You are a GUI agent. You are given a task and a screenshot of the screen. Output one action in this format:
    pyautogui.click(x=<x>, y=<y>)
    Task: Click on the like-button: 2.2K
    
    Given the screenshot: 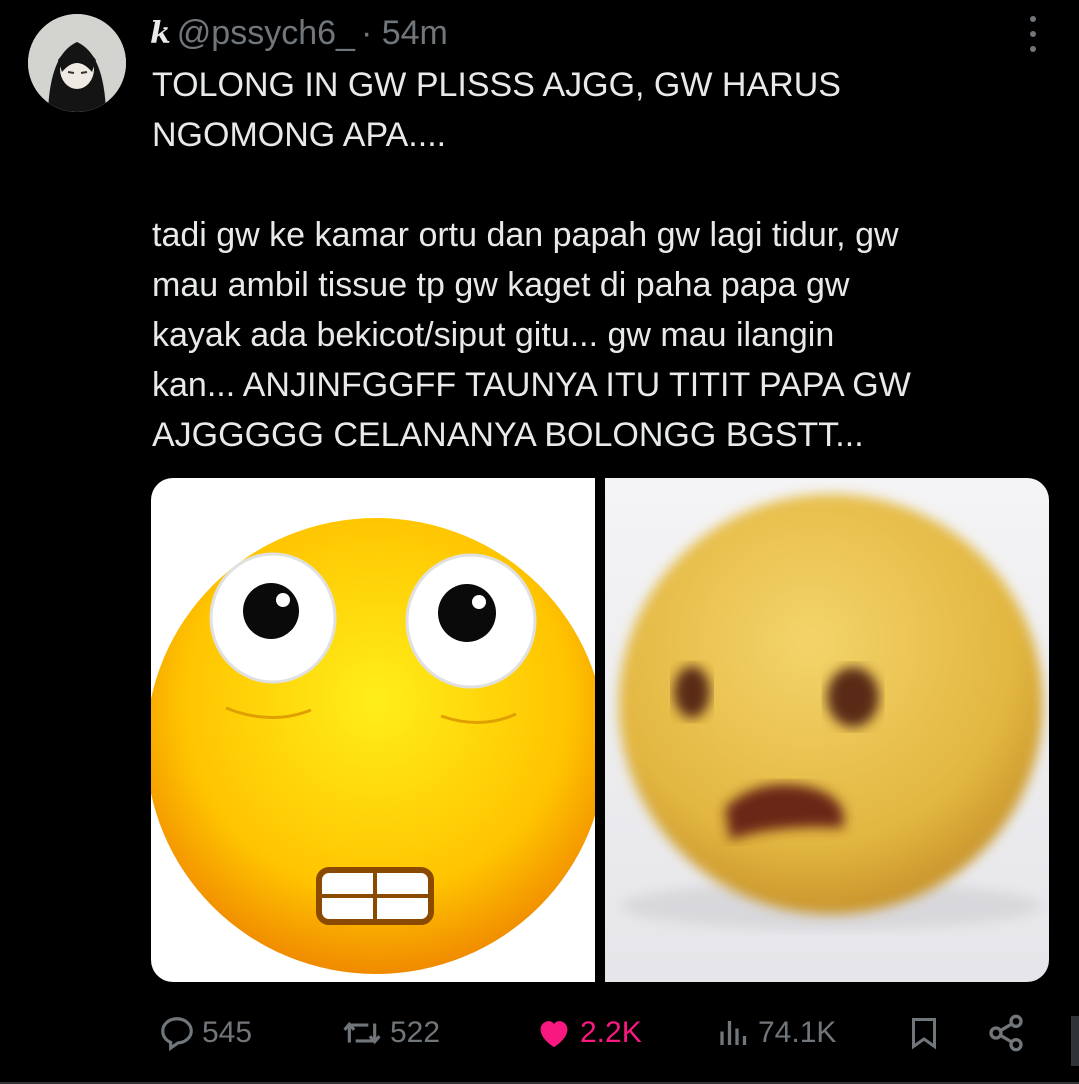 What is the action you would take?
    pyautogui.click(x=588, y=1033)
    